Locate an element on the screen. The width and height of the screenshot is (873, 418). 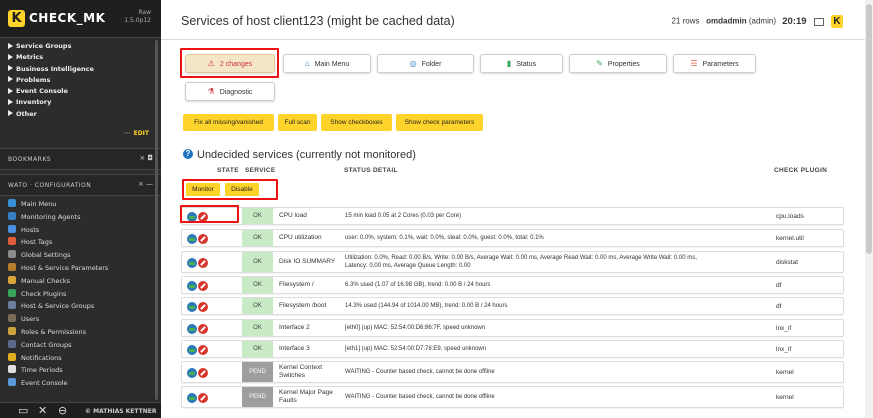
wato-item-hosts: Hosts is located at coordinates (80, 230).